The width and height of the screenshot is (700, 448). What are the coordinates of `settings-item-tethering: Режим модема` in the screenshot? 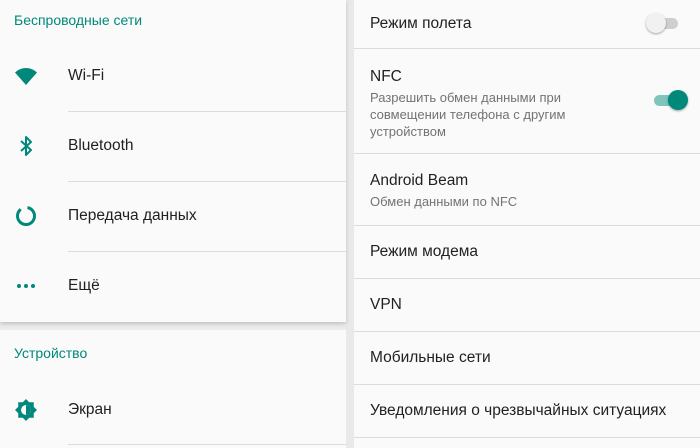 It's located at (527, 252).